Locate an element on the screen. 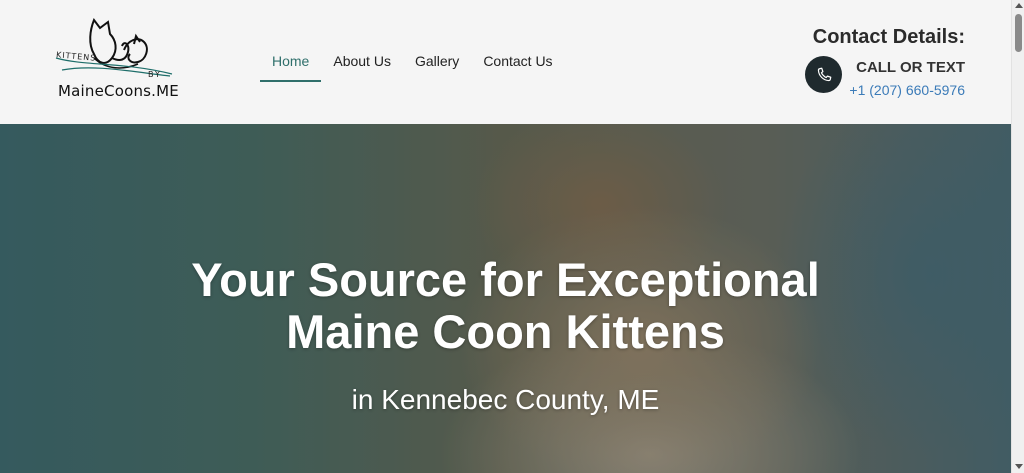 This screenshot has width=1024, height=473. hero-title-line1: Your Source for Exceptional is located at coordinates (505, 279).